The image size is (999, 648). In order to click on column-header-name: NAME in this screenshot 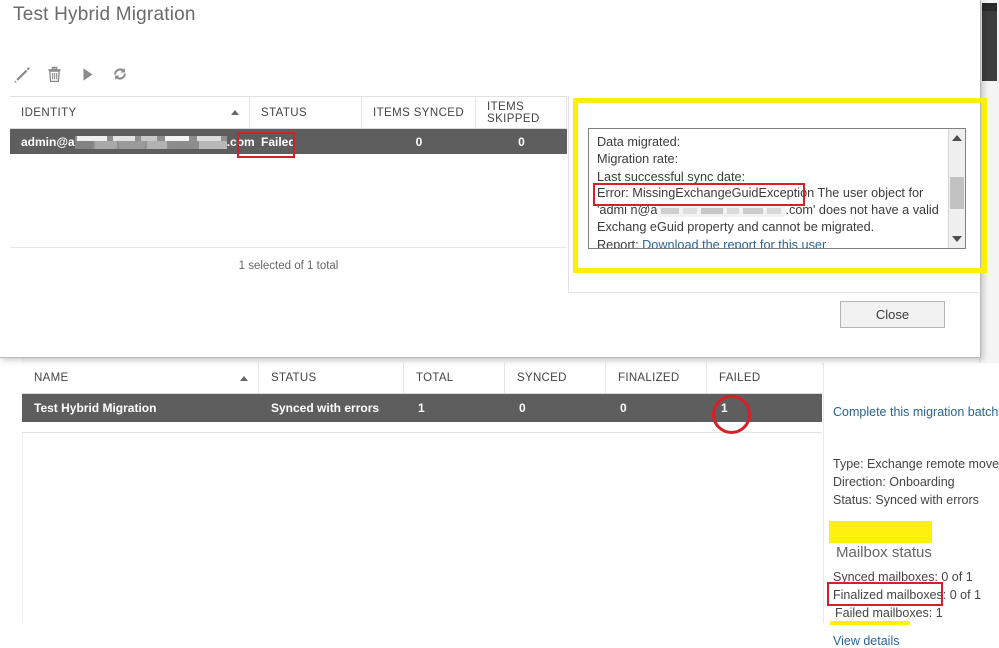, I will do `click(140, 378)`.